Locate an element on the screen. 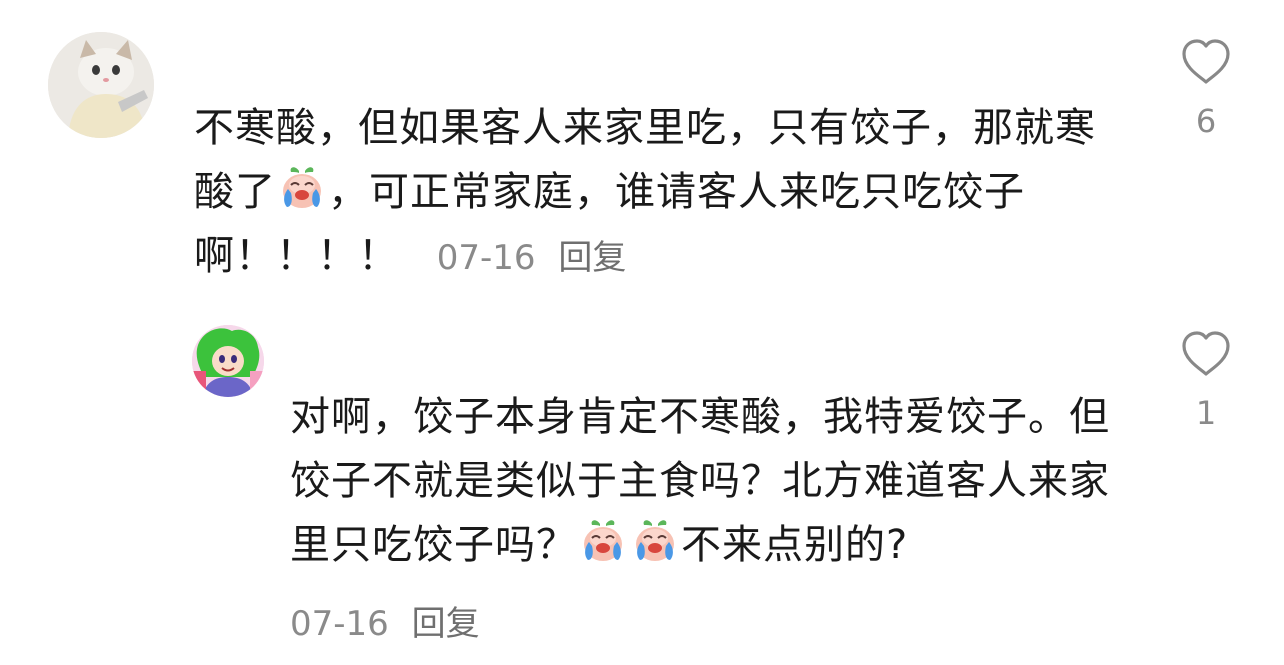  cat-avatar is located at coordinates (101, 85).